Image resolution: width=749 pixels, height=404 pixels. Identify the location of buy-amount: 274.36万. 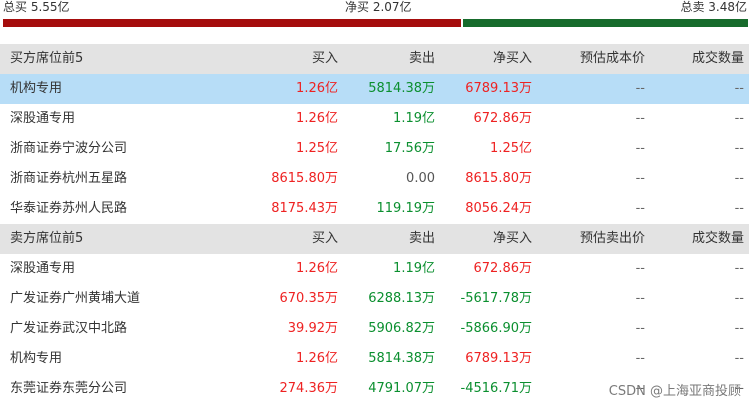
(309, 388).